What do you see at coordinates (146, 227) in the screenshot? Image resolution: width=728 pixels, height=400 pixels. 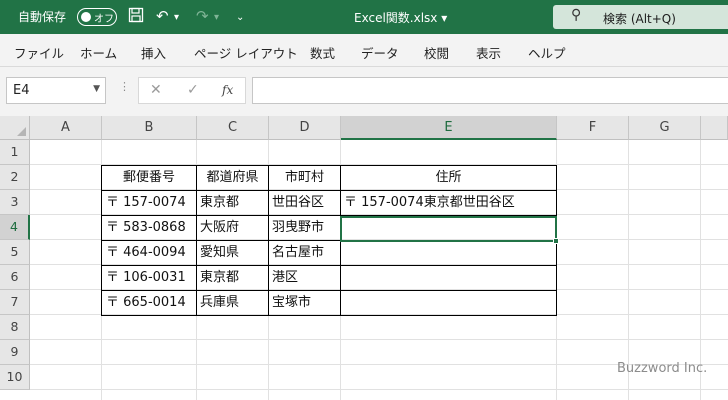 I see `cell-b4: 〒 583-0868` at bounding box center [146, 227].